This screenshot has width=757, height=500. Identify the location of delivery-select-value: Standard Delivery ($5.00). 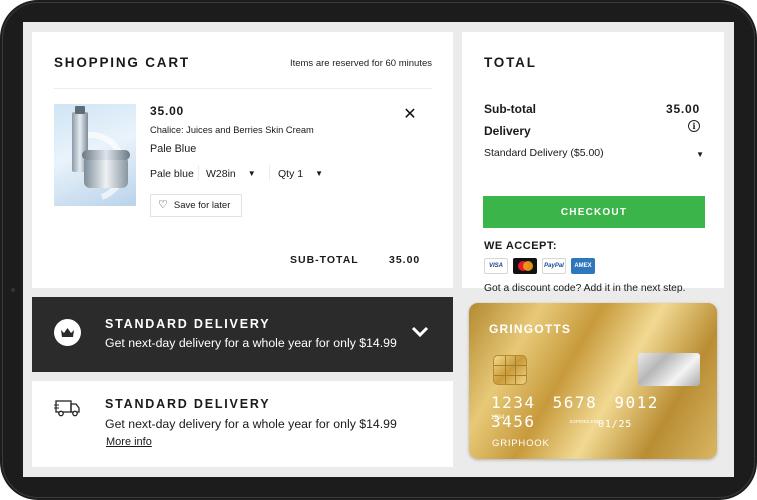
(544, 153).